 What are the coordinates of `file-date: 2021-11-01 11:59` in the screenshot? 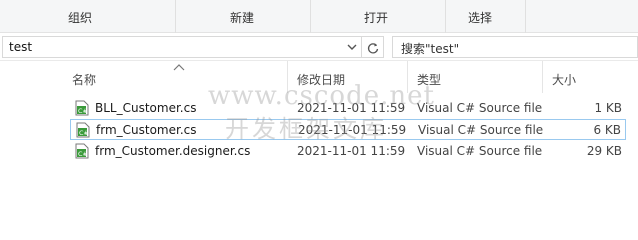 It's located at (351, 151).